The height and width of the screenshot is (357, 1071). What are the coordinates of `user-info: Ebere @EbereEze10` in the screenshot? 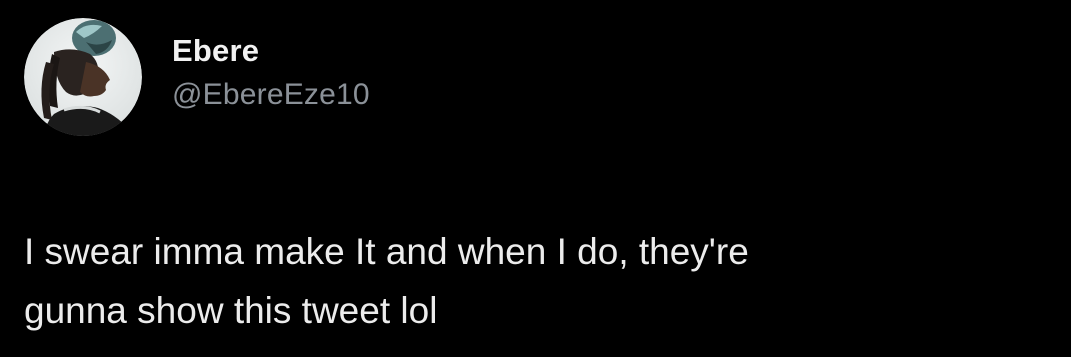 It's located at (271, 73).